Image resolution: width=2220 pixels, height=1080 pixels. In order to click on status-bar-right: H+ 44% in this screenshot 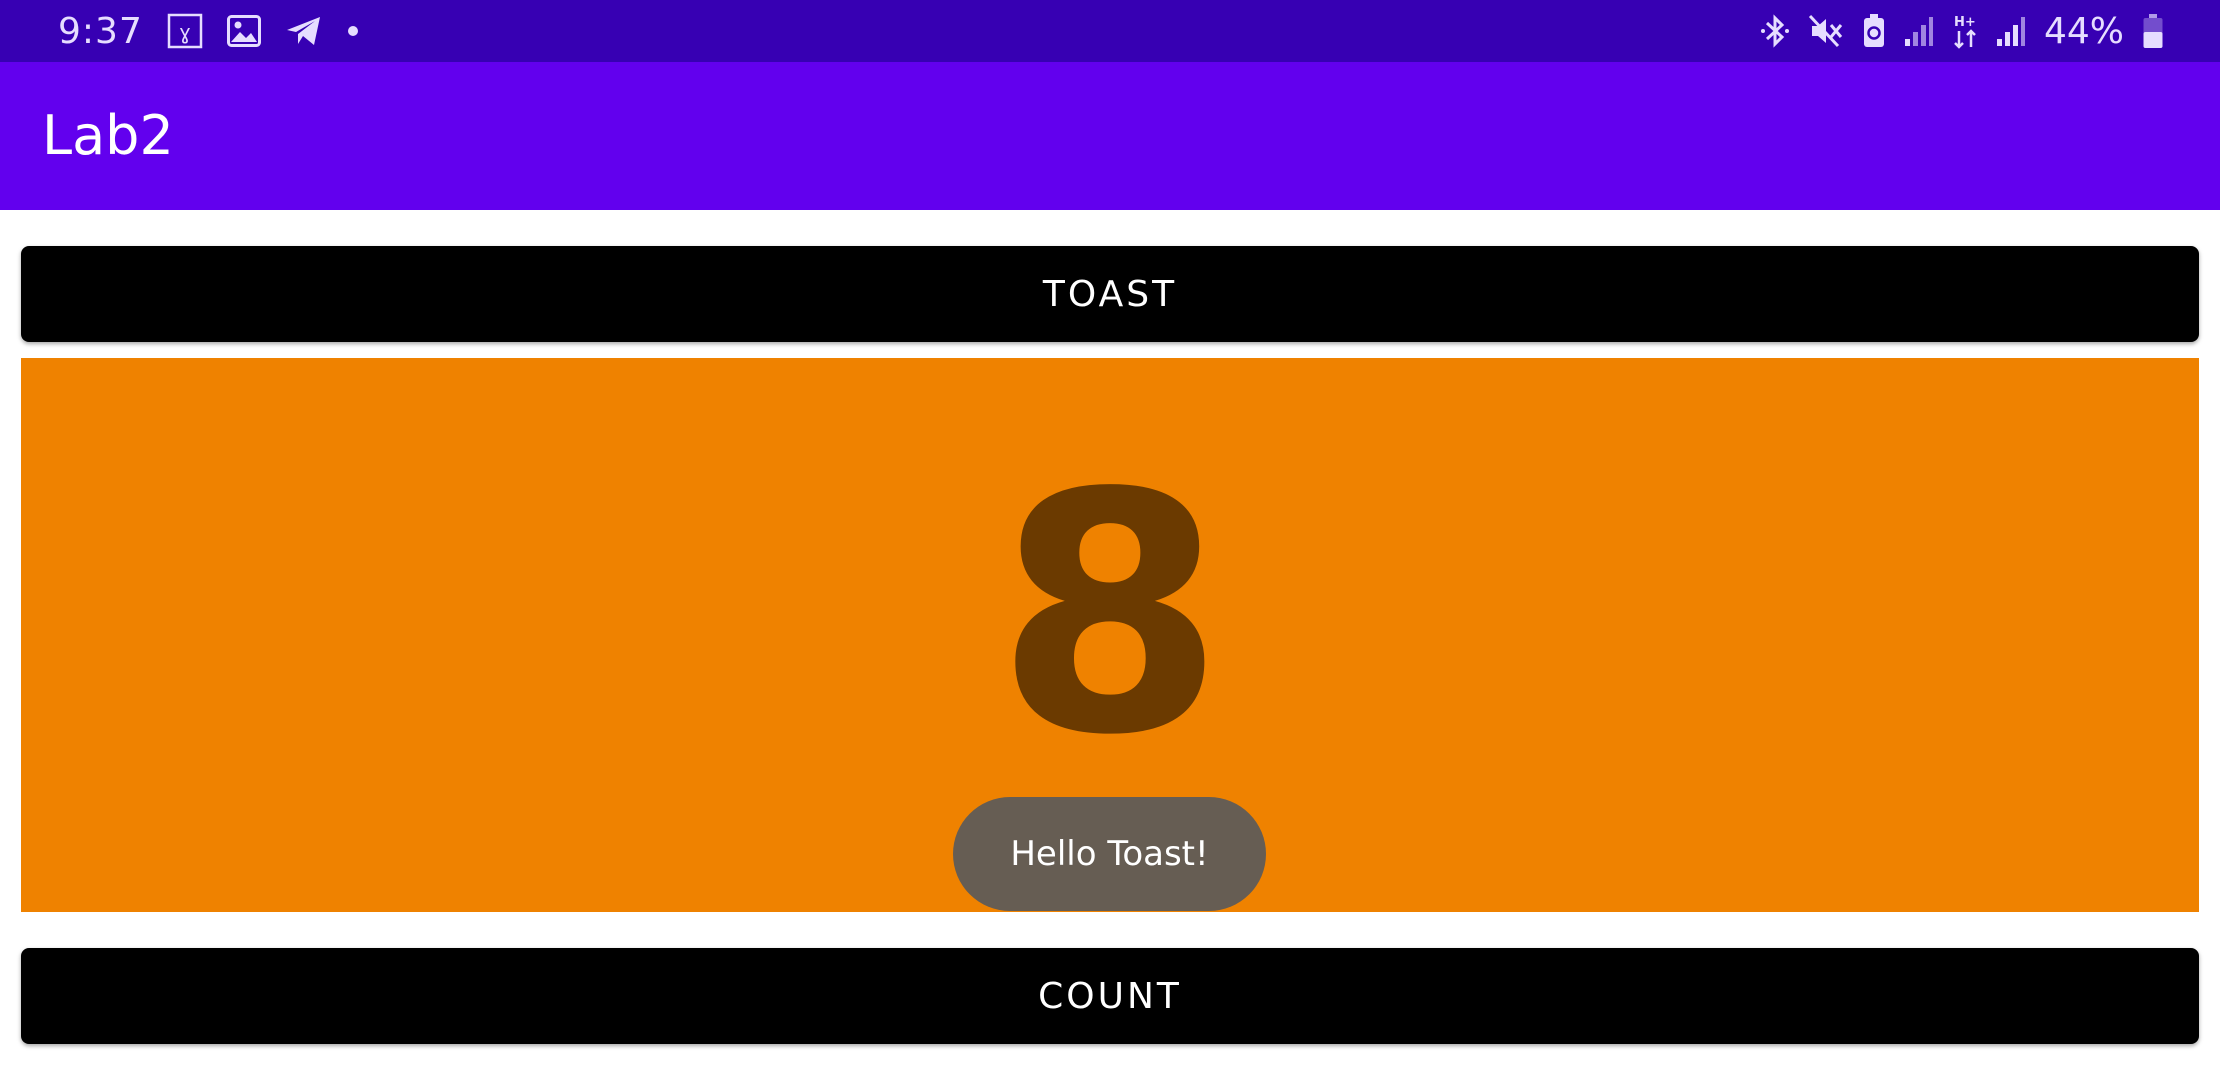, I will do `click(1962, 31)`.